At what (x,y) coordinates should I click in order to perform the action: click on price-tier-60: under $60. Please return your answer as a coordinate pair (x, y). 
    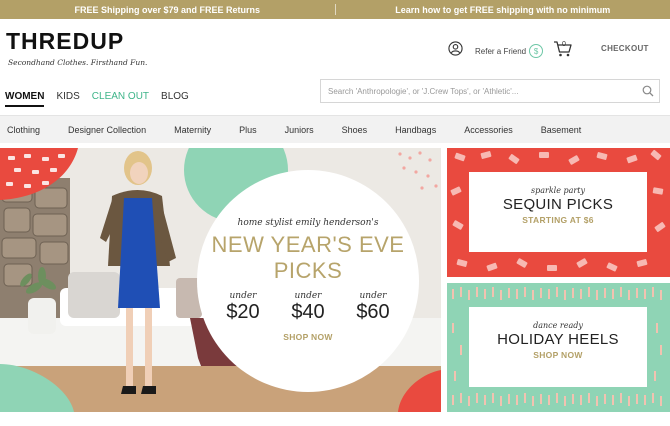
    Looking at the image, I should click on (373, 307).